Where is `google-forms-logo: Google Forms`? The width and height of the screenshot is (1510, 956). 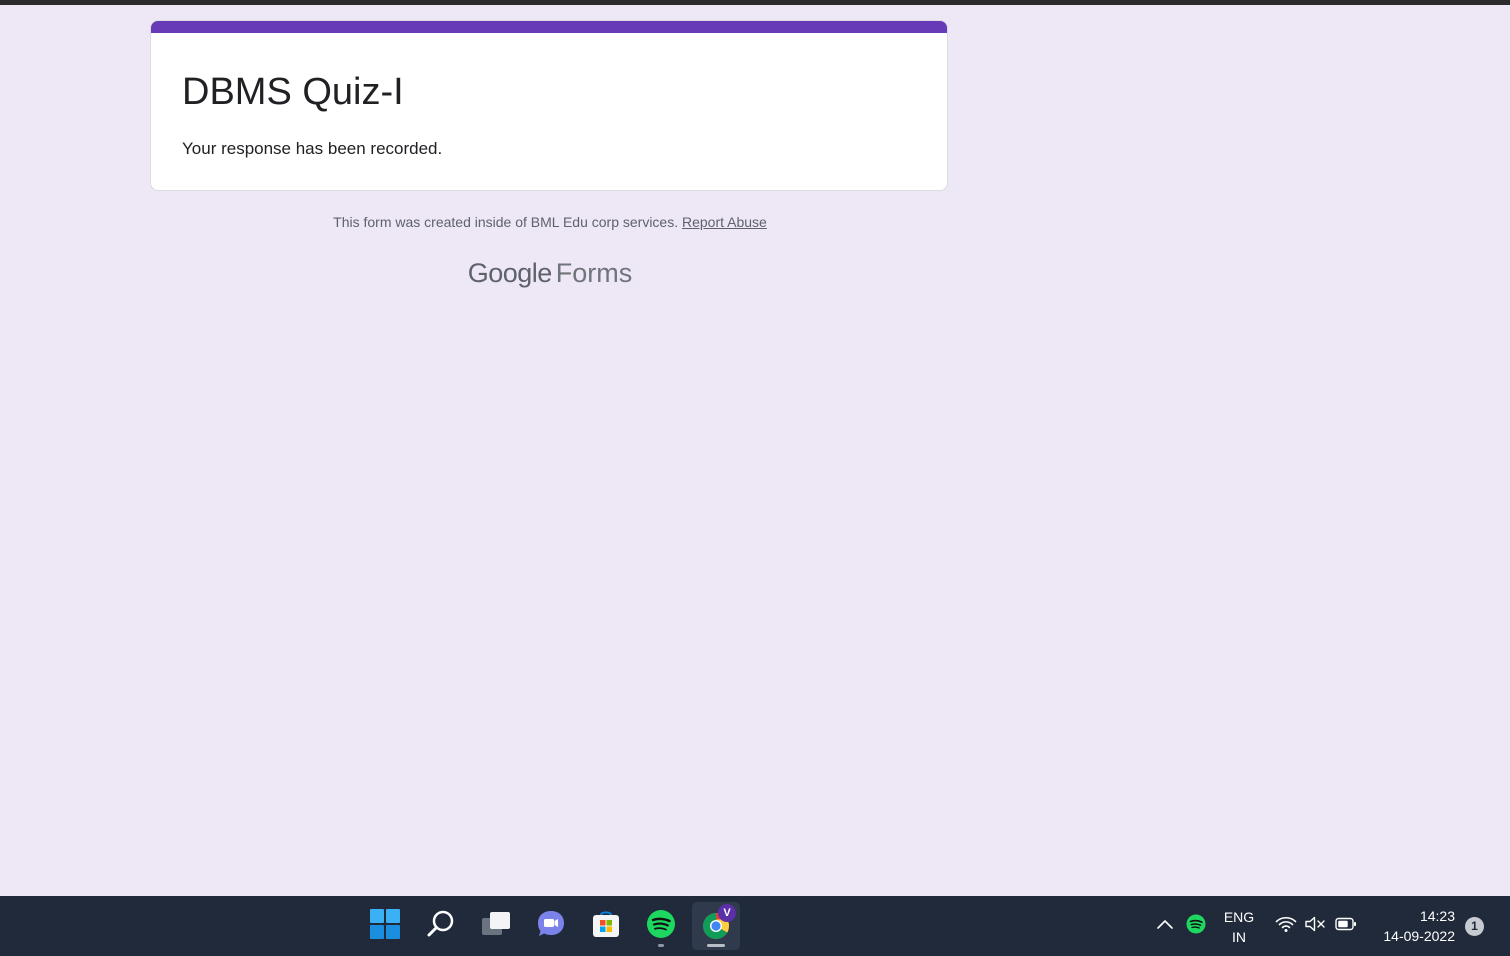 google-forms-logo: Google Forms is located at coordinates (550, 273).